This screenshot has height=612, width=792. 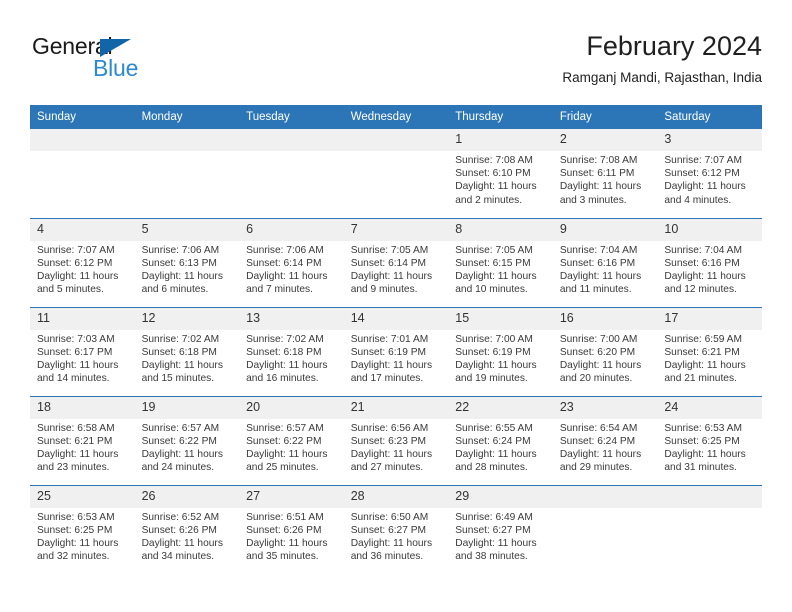 What do you see at coordinates (76, 339) in the screenshot?
I see `sunrise-text: Sunrise: 7:03 AM` at bounding box center [76, 339].